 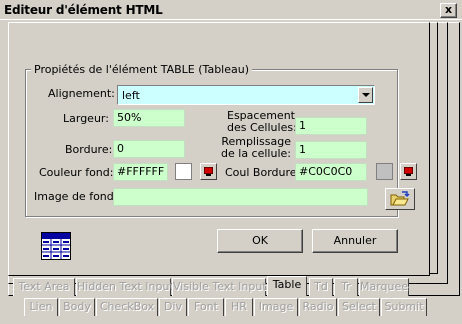 I want to click on tab-hr: HR, so click(x=239, y=307).